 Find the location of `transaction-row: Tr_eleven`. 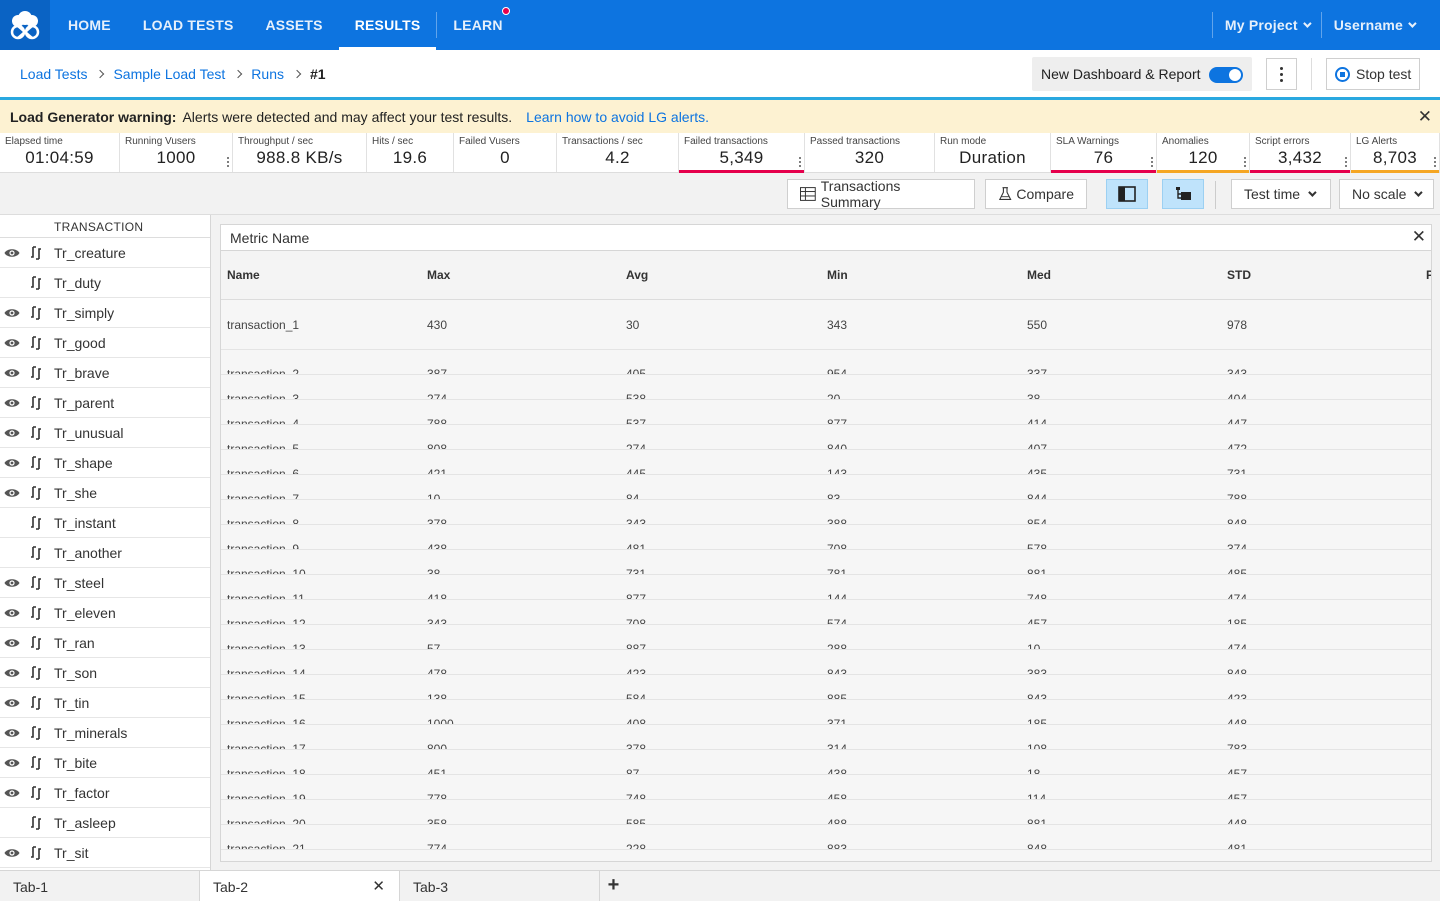

transaction-row: Tr_eleven is located at coordinates (105, 613).